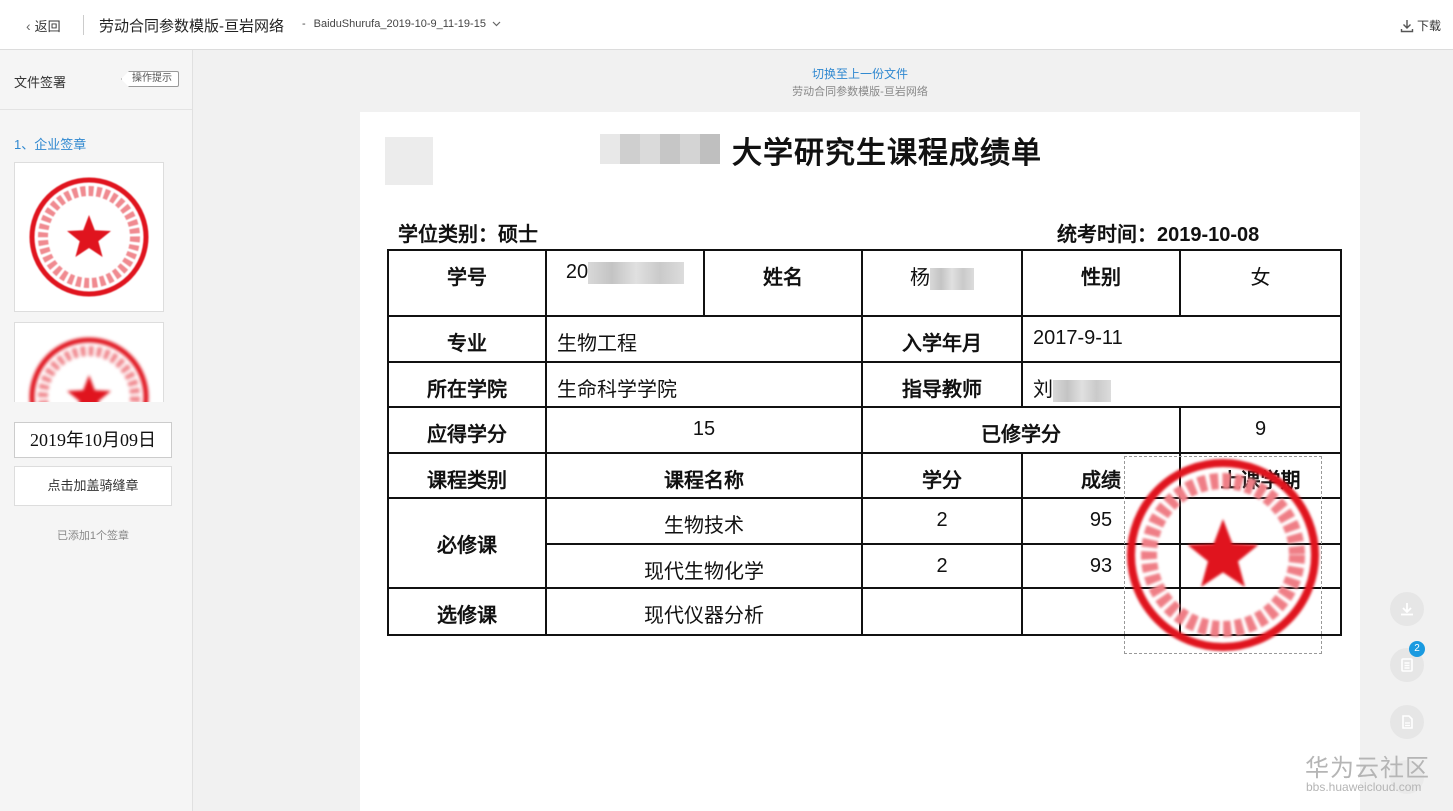  Describe the element at coordinates (467, 543) in the screenshot. I see `course-group-required: 必修课` at that location.